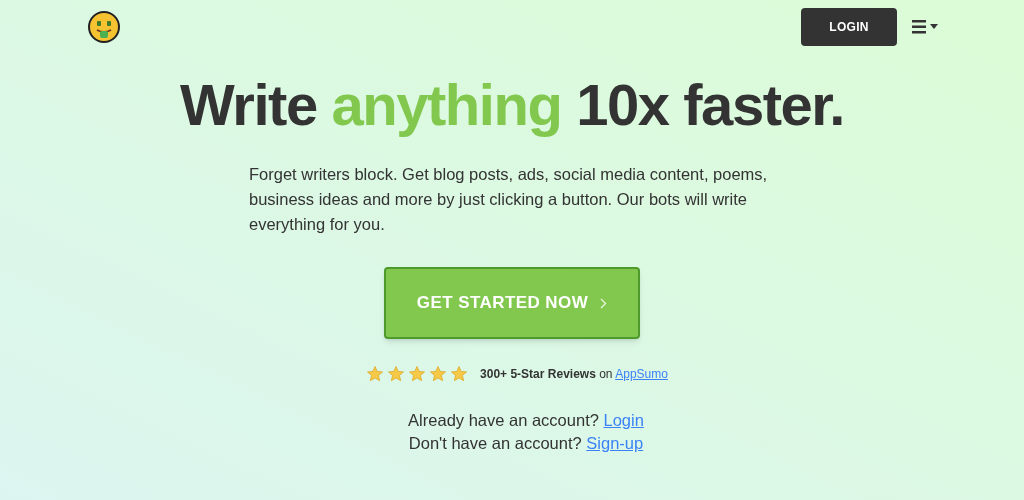  What do you see at coordinates (849, 26) in the screenshot?
I see `login-button: LOGIN` at bounding box center [849, 26].